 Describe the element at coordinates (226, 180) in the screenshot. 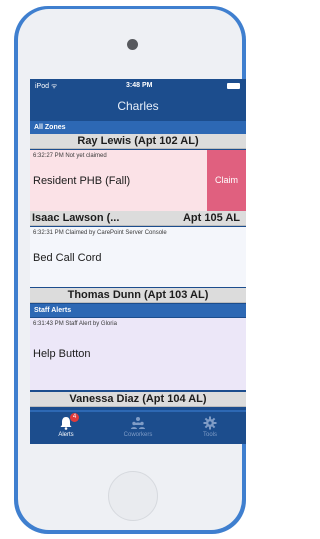

I see `claim-button: Claim` at that location.